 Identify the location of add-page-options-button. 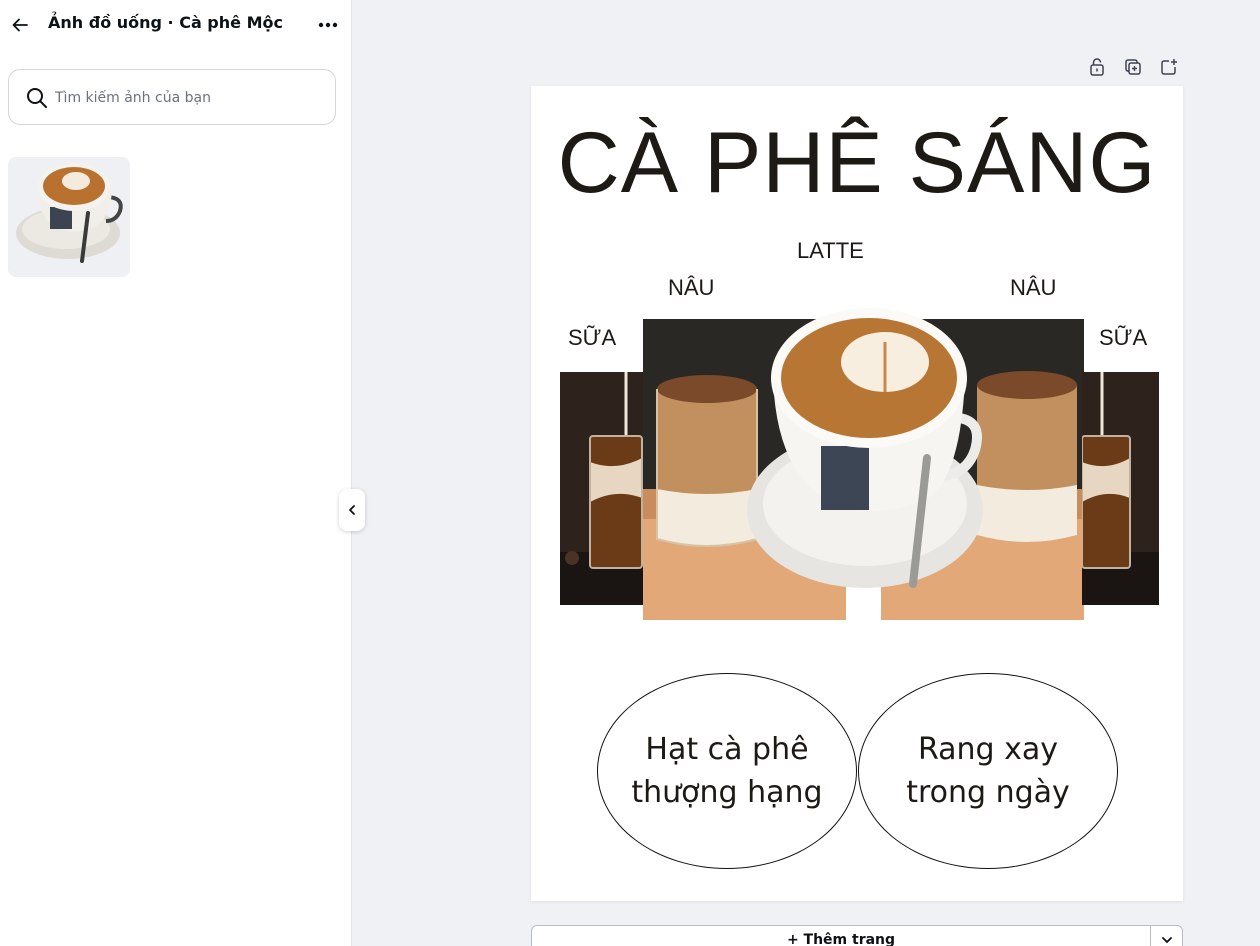
(1167, 936).